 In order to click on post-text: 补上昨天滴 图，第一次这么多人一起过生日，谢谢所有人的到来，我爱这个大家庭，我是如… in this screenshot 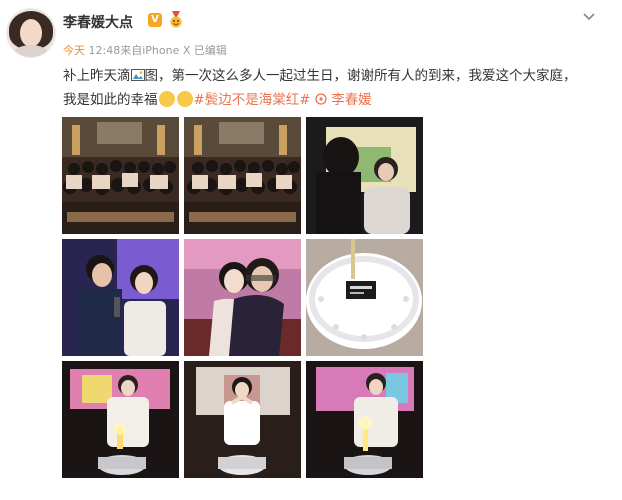, I will do `click(323, 88)`.